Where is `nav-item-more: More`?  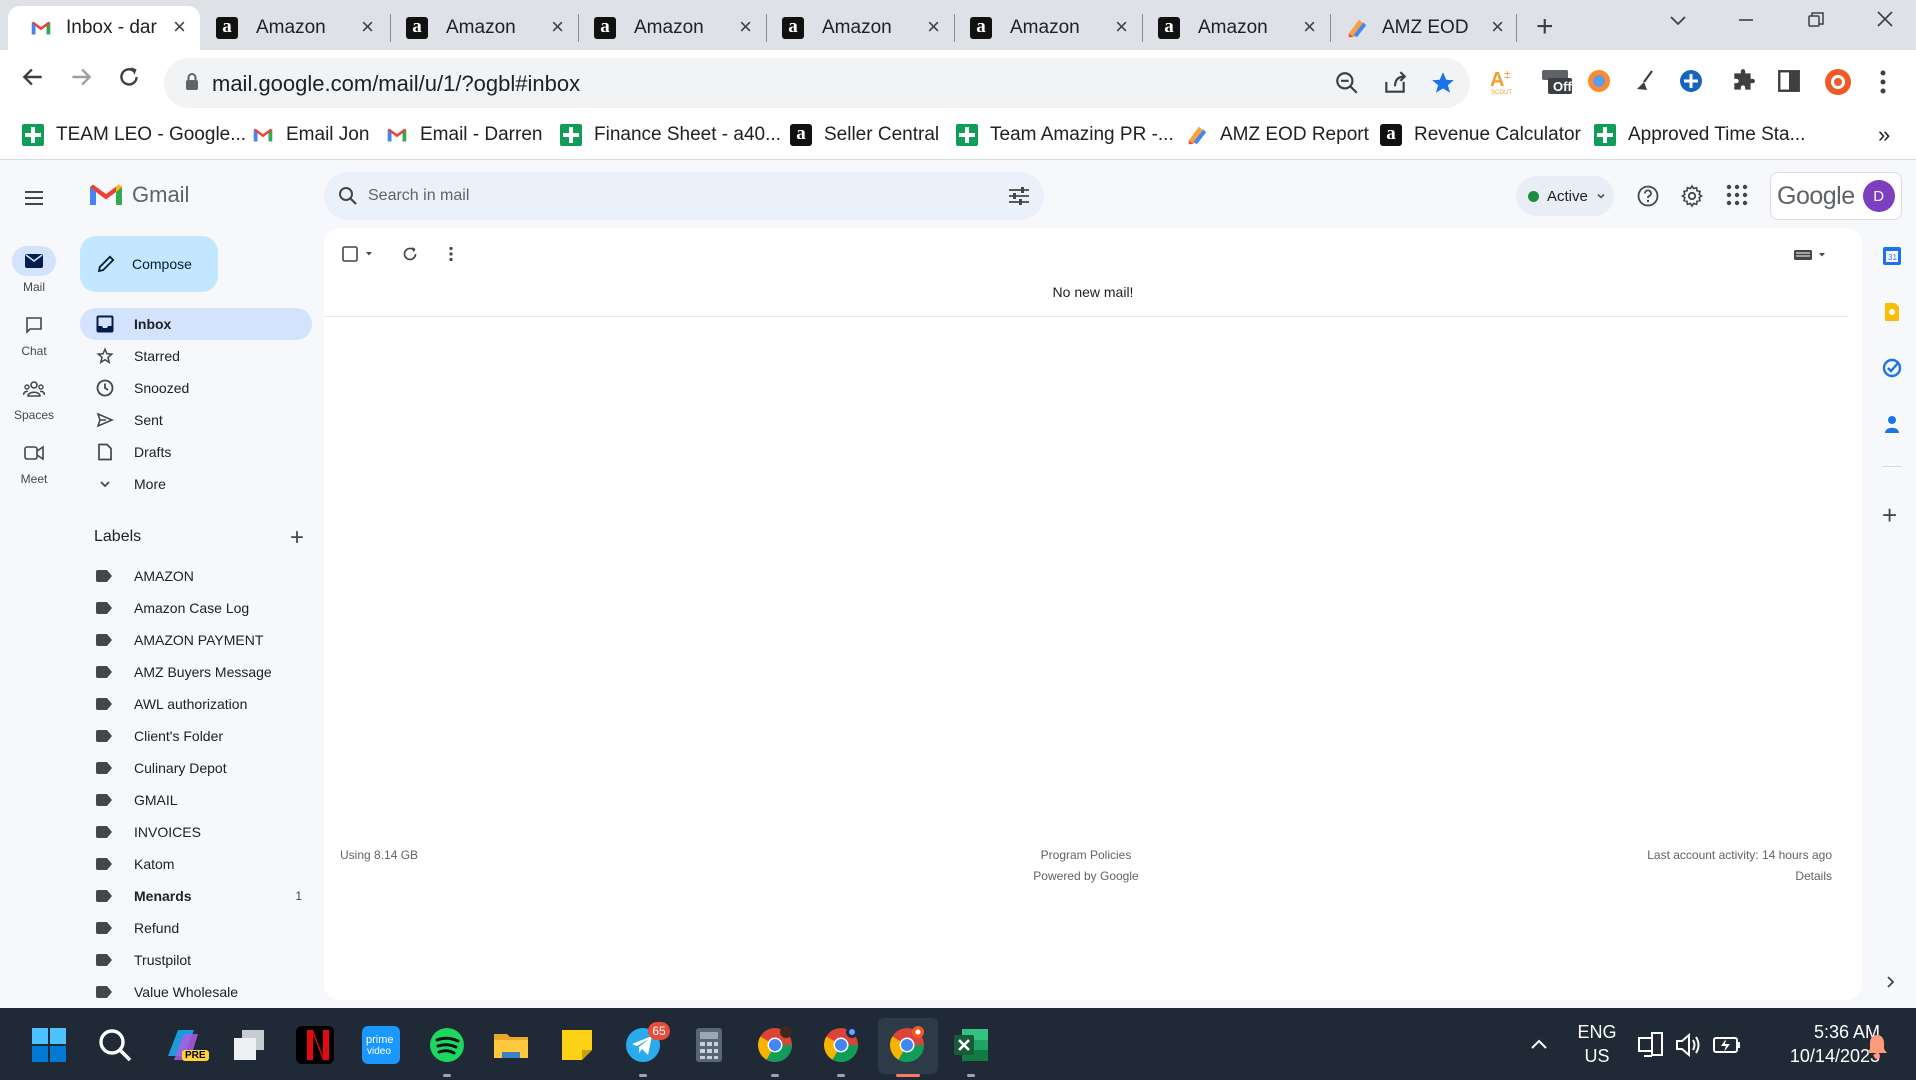 nav-item-more: More is located at coordinates (196, 484).